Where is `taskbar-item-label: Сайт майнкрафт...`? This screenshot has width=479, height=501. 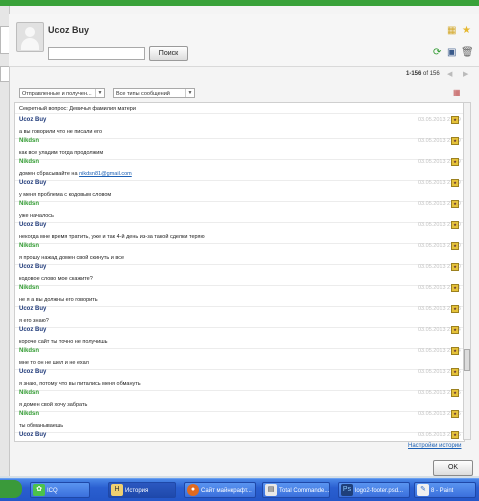
taskbar-item-label: Сайт майнкрафт... is located at coordinates (226, 491).